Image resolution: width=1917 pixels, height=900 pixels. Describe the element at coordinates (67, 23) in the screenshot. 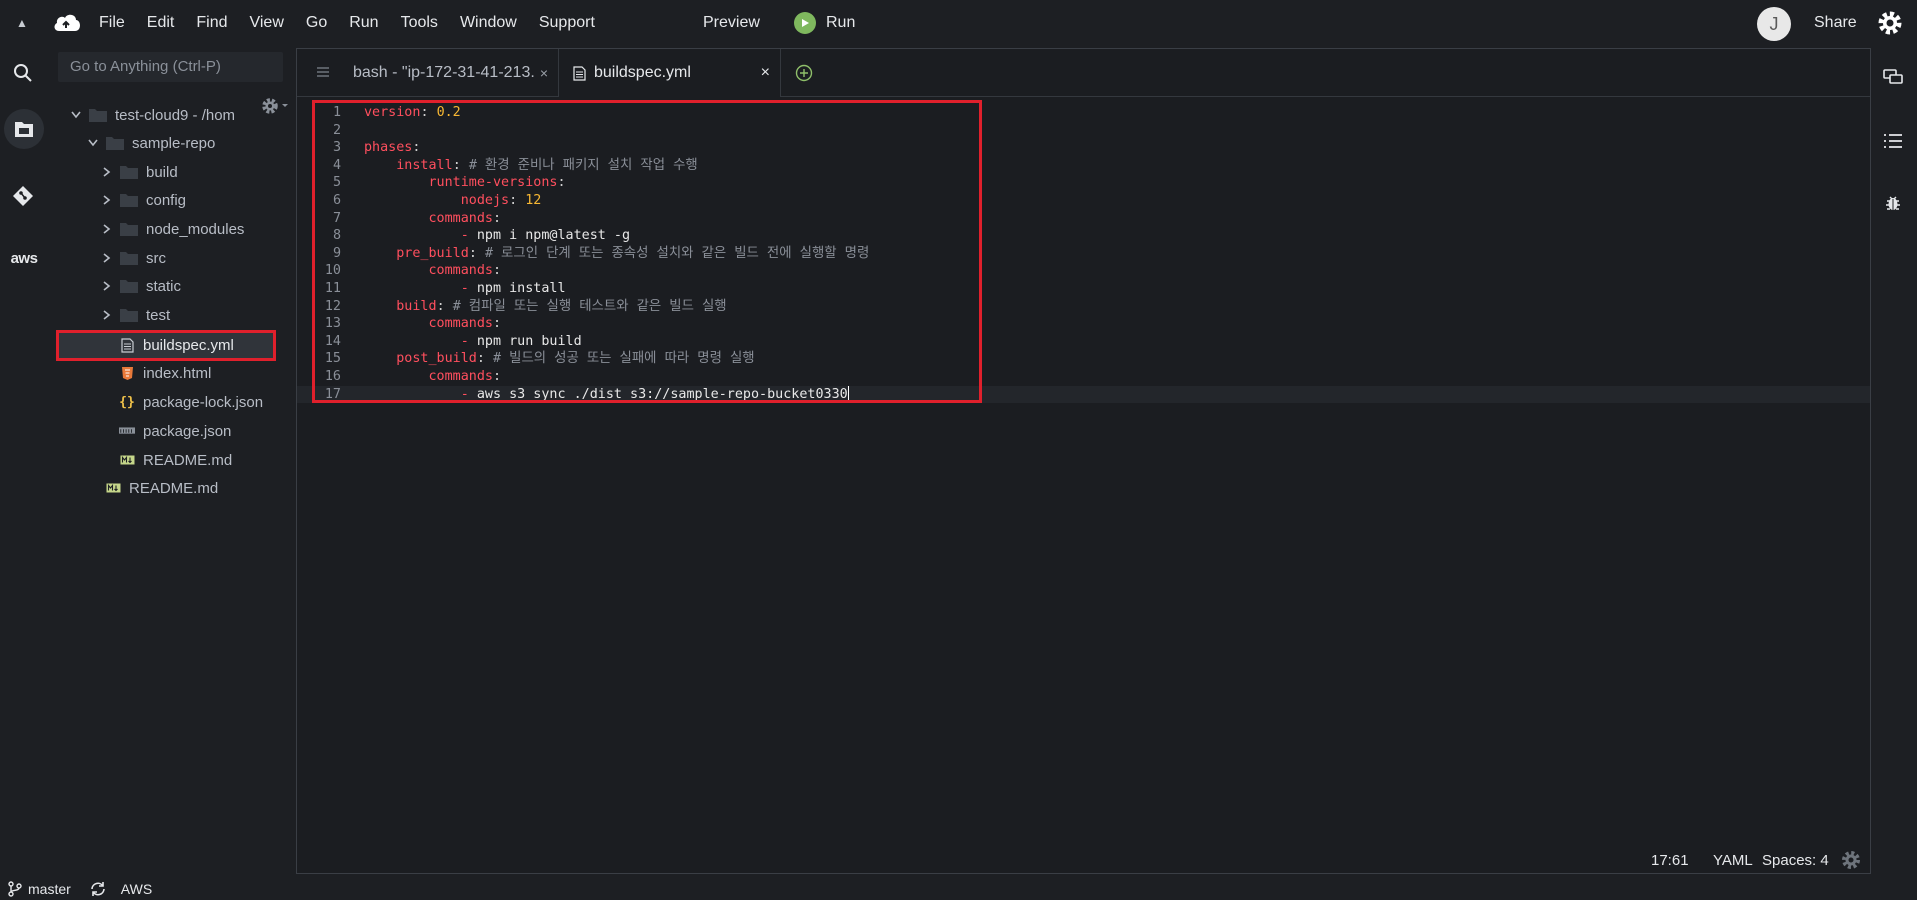

I see `cloud9-logo-icon` at that location.